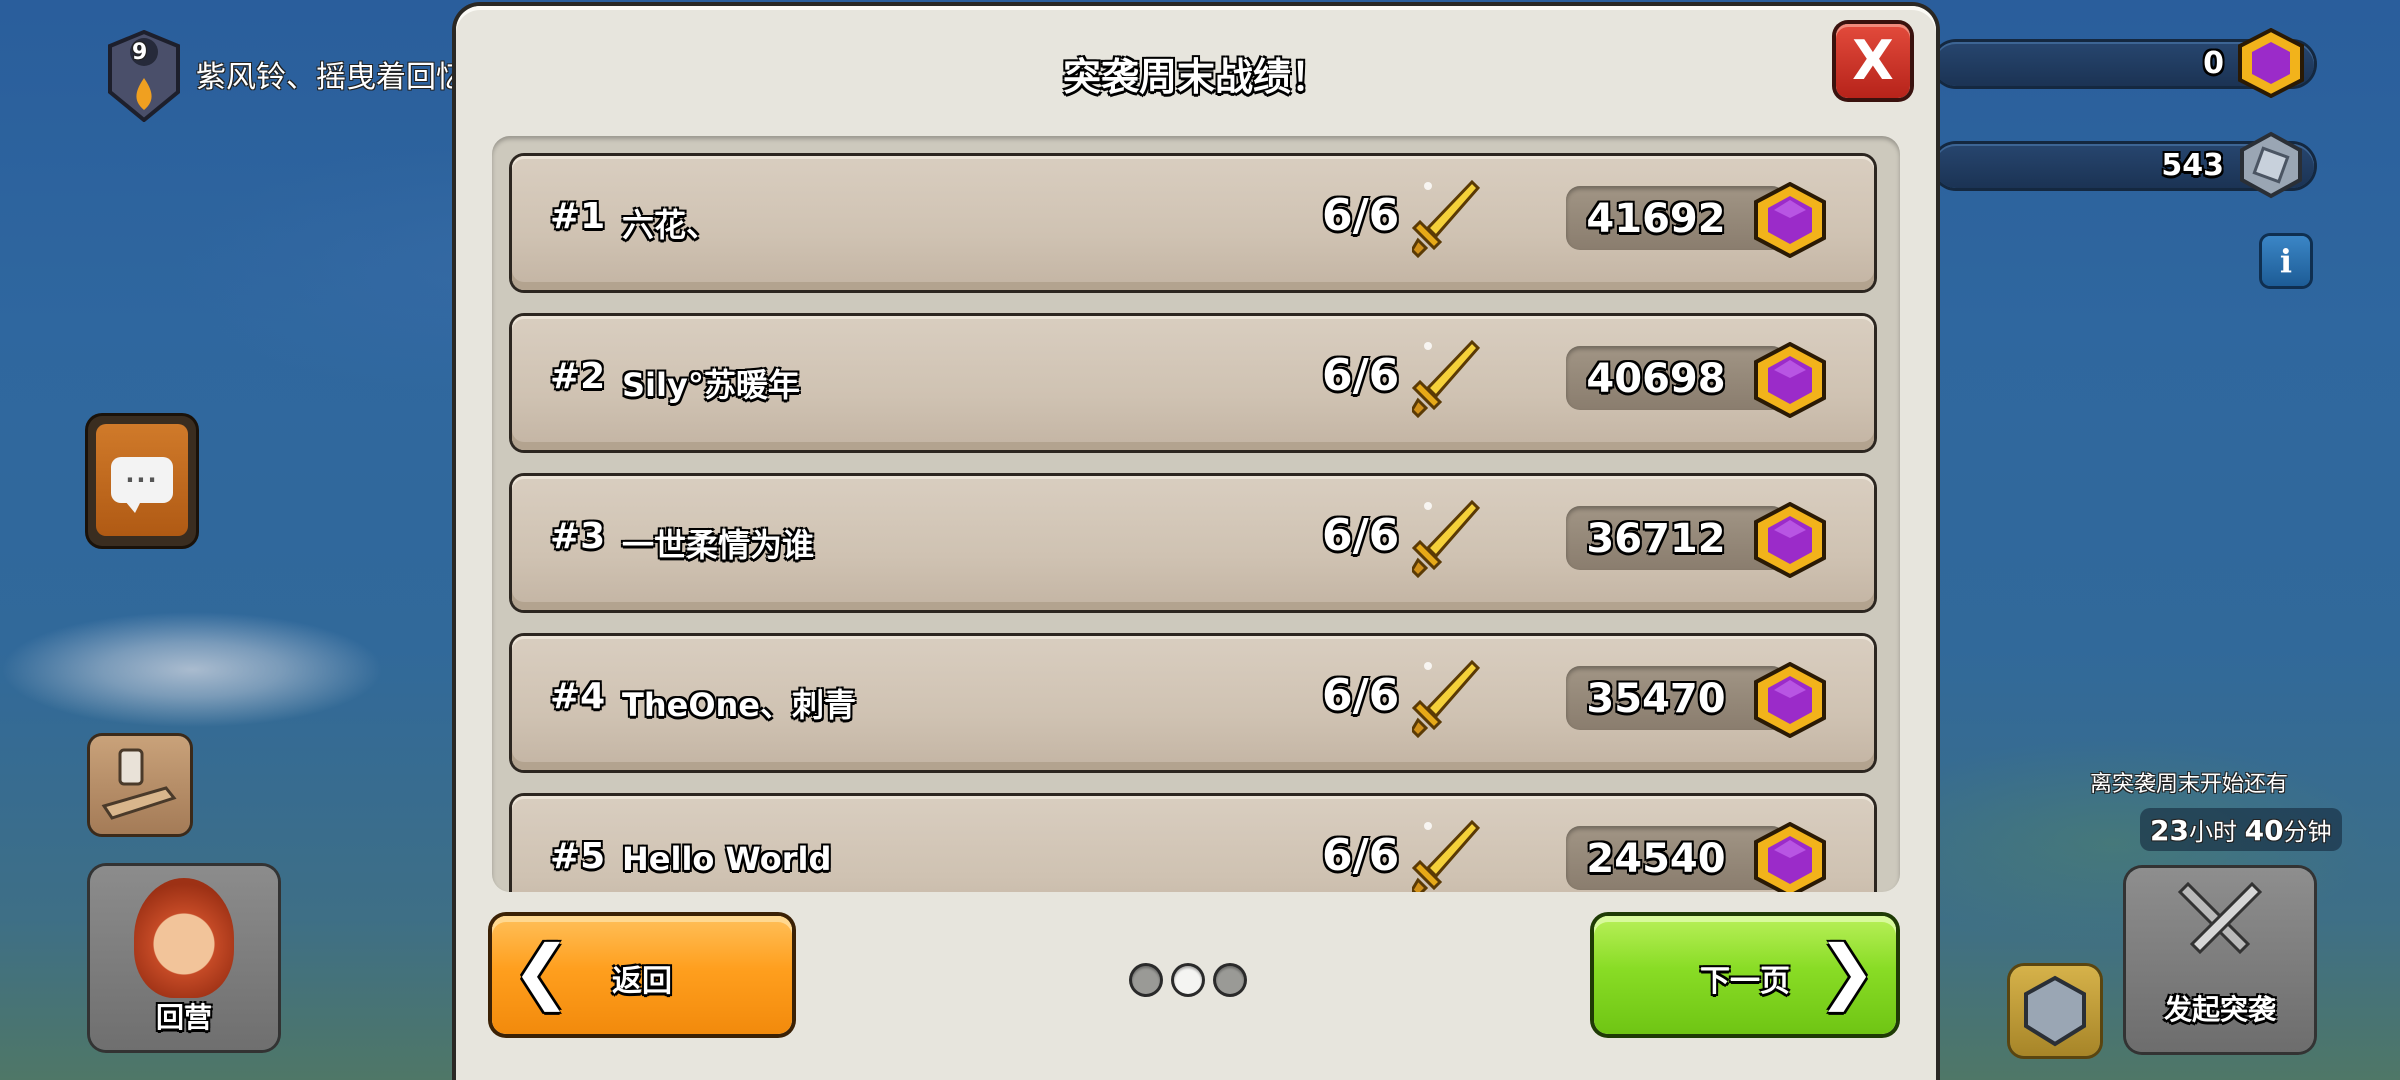 This screenshot has width=2400, height=1080. I want to click on capital-shield-icon, so click(2055, 1011).